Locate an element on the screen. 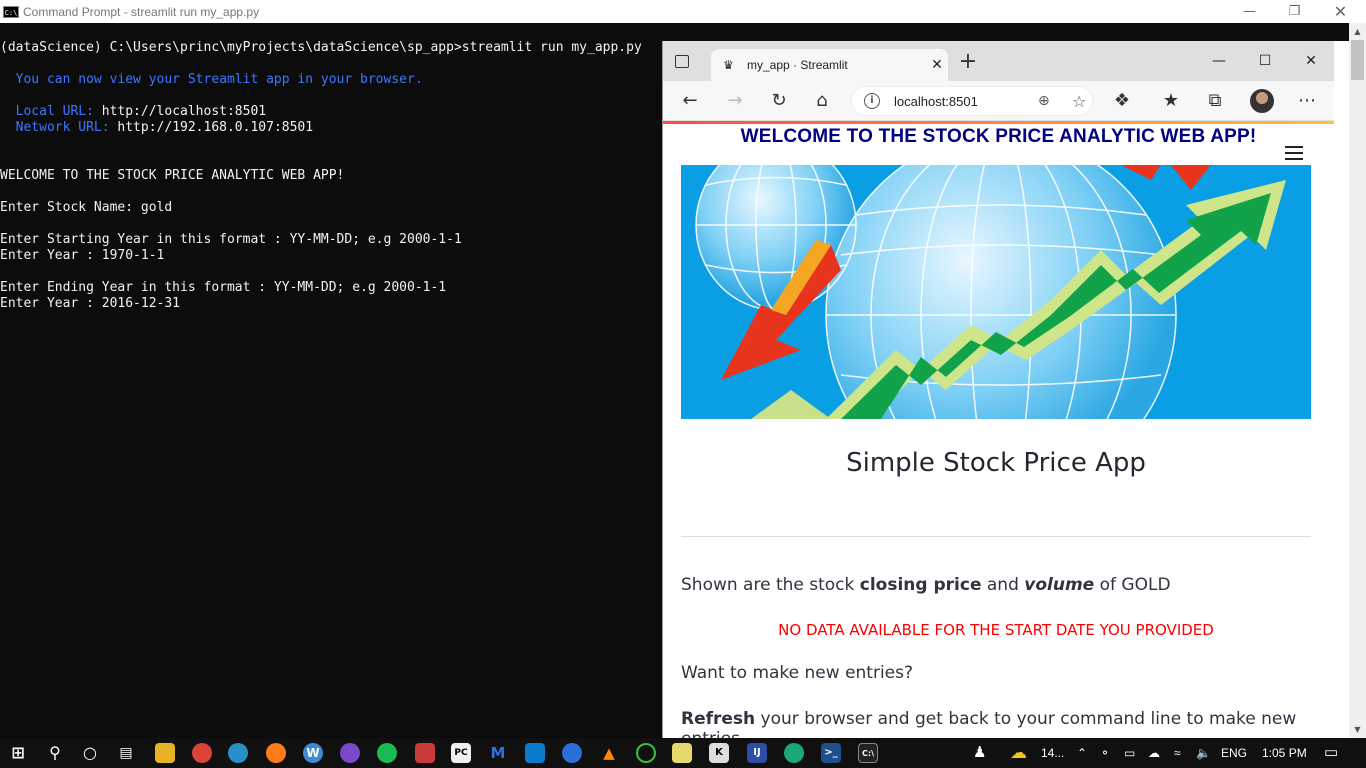  cmd-url-label: Network URL: is located at coordinates (59, 127).